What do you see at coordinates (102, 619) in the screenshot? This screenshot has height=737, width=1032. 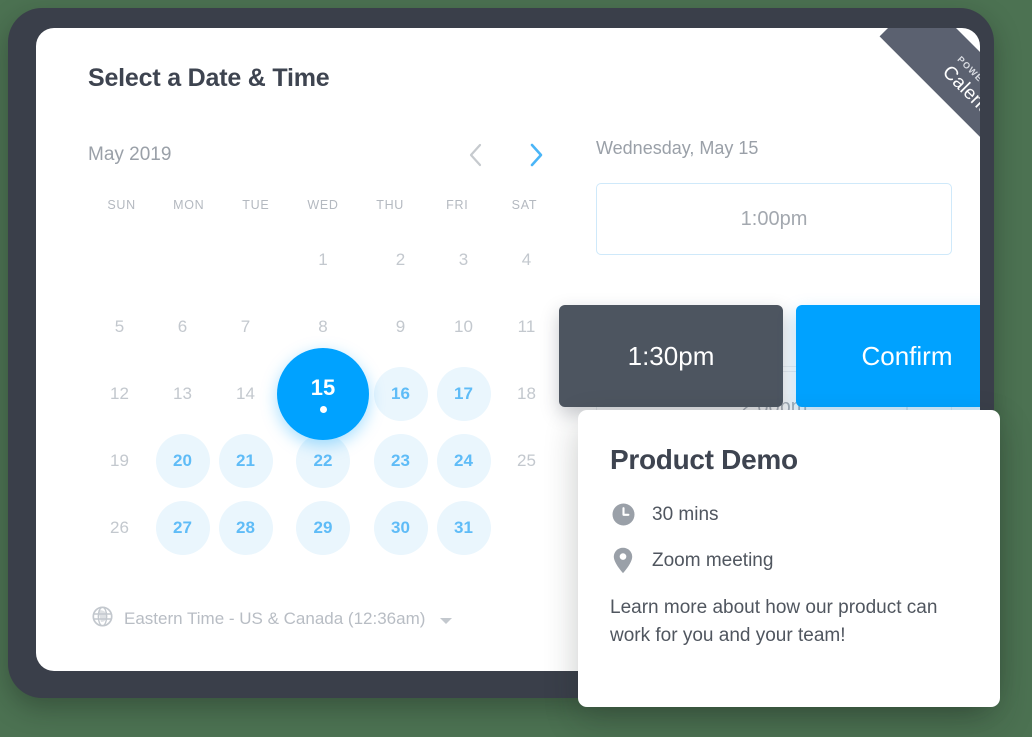 I see `globe-icon` at bounding box center [102, 619].